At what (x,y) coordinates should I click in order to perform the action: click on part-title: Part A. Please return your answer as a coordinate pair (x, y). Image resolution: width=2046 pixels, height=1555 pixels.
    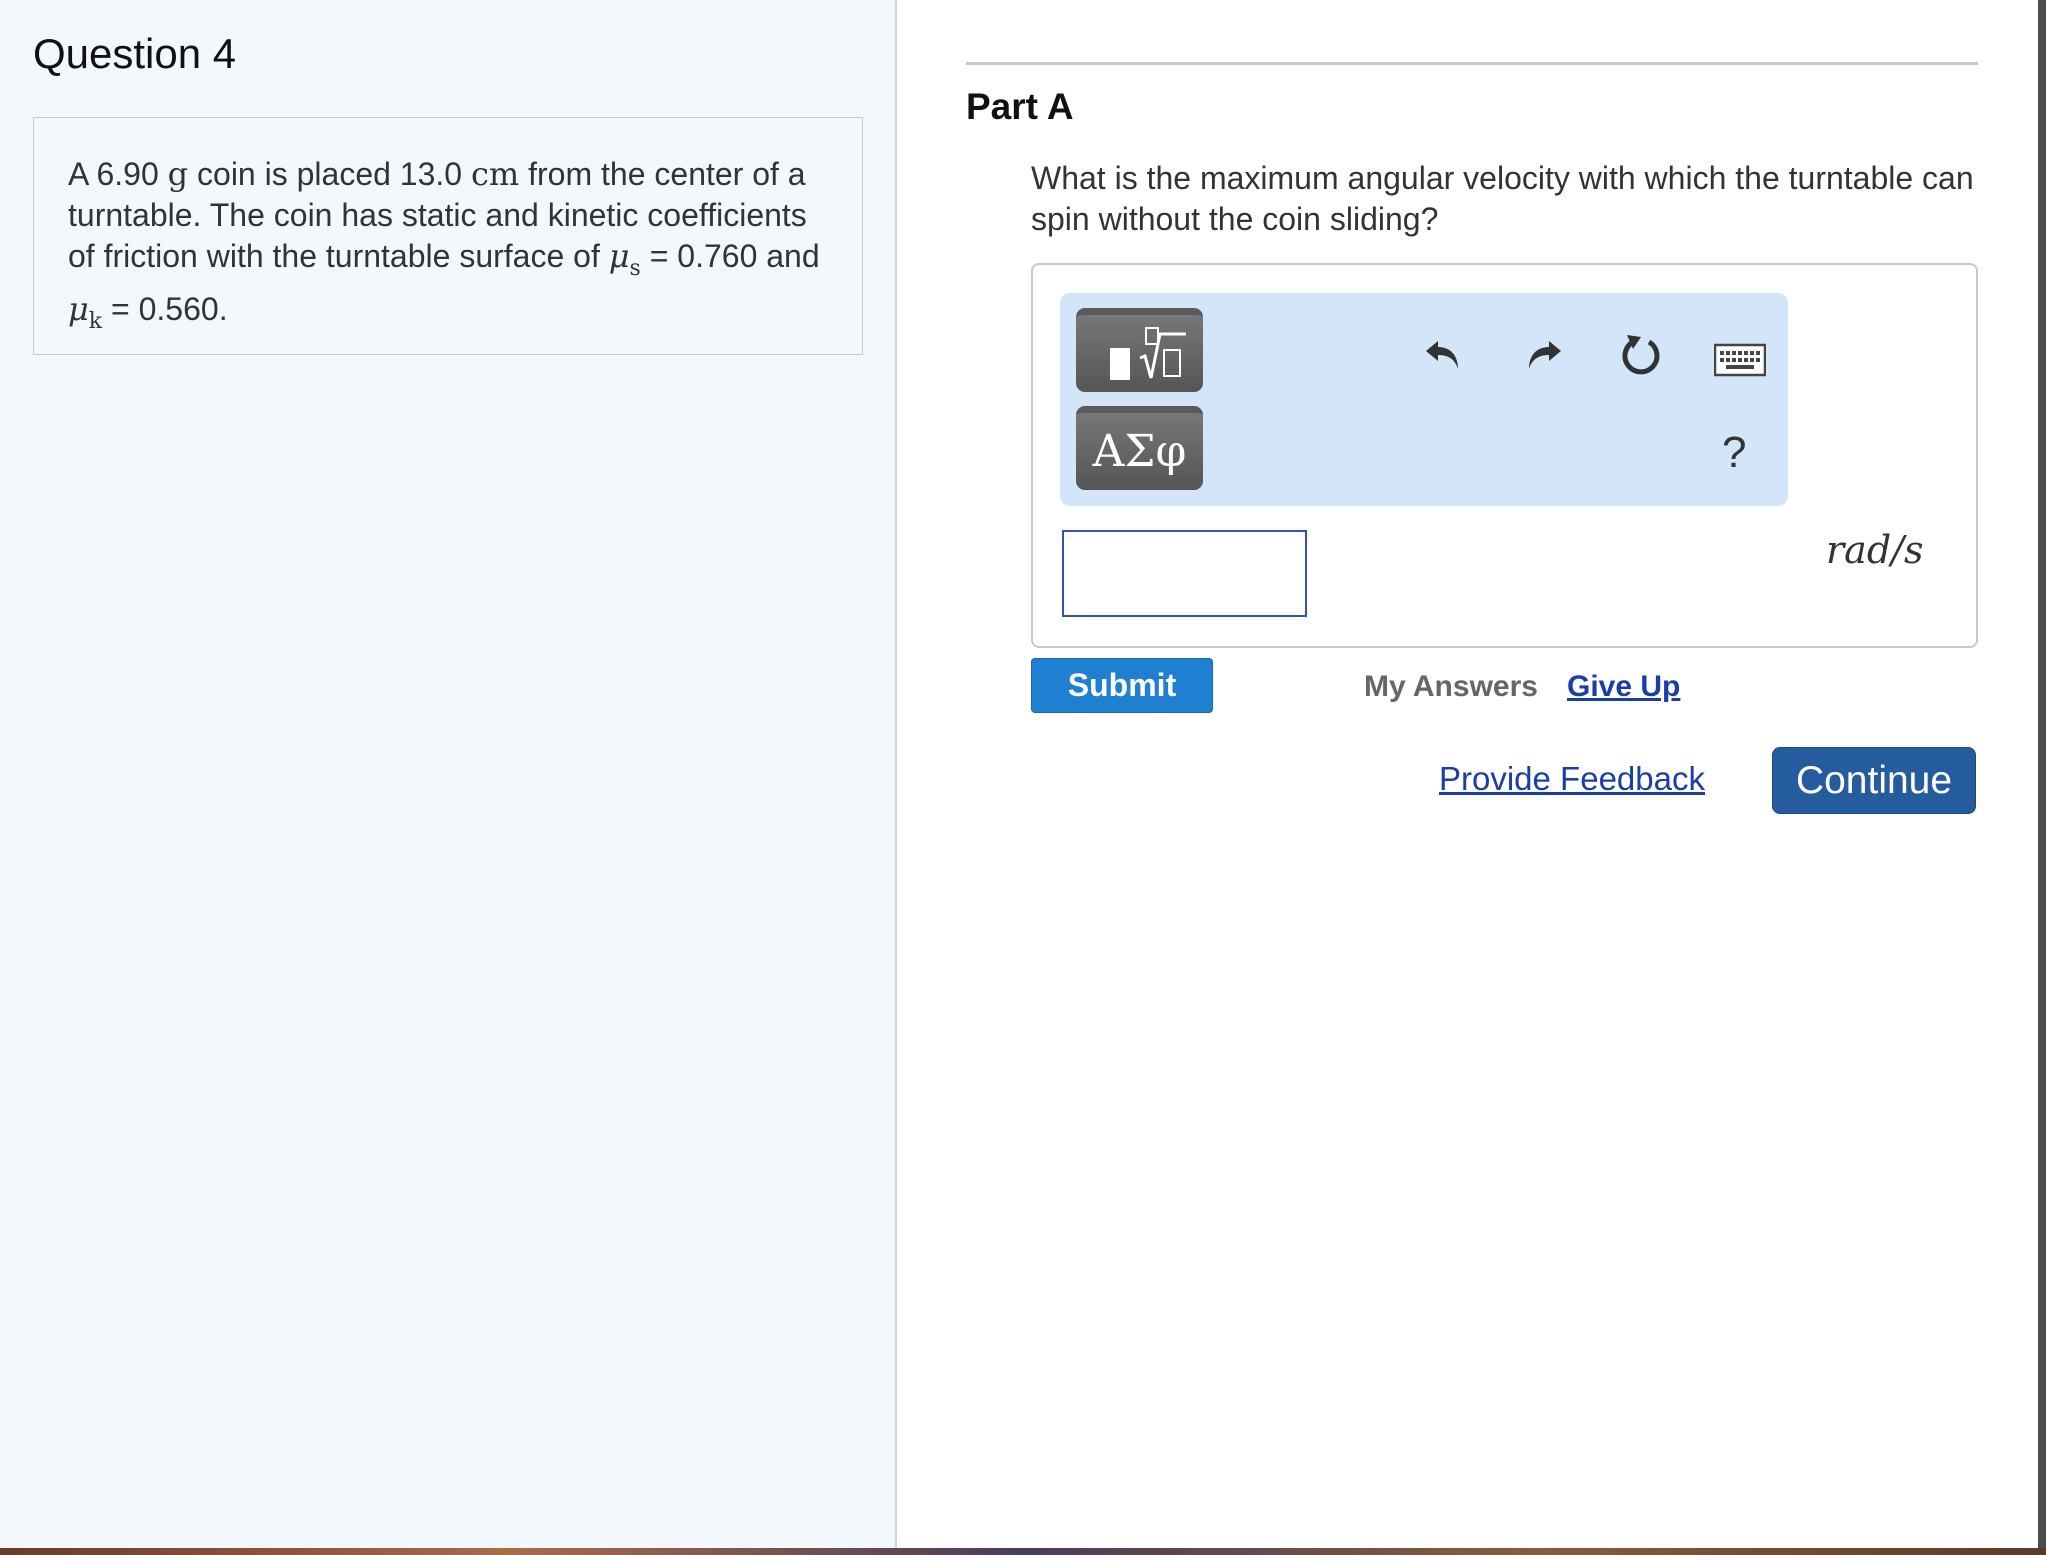
    Looking at the image, I should click on (1020, 106).